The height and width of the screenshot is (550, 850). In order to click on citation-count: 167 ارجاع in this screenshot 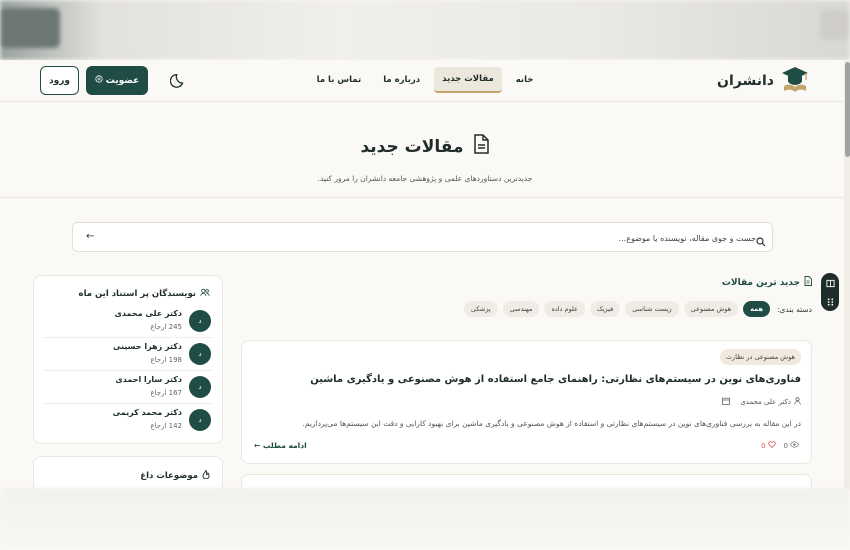, I will do `click(166, 393)`.